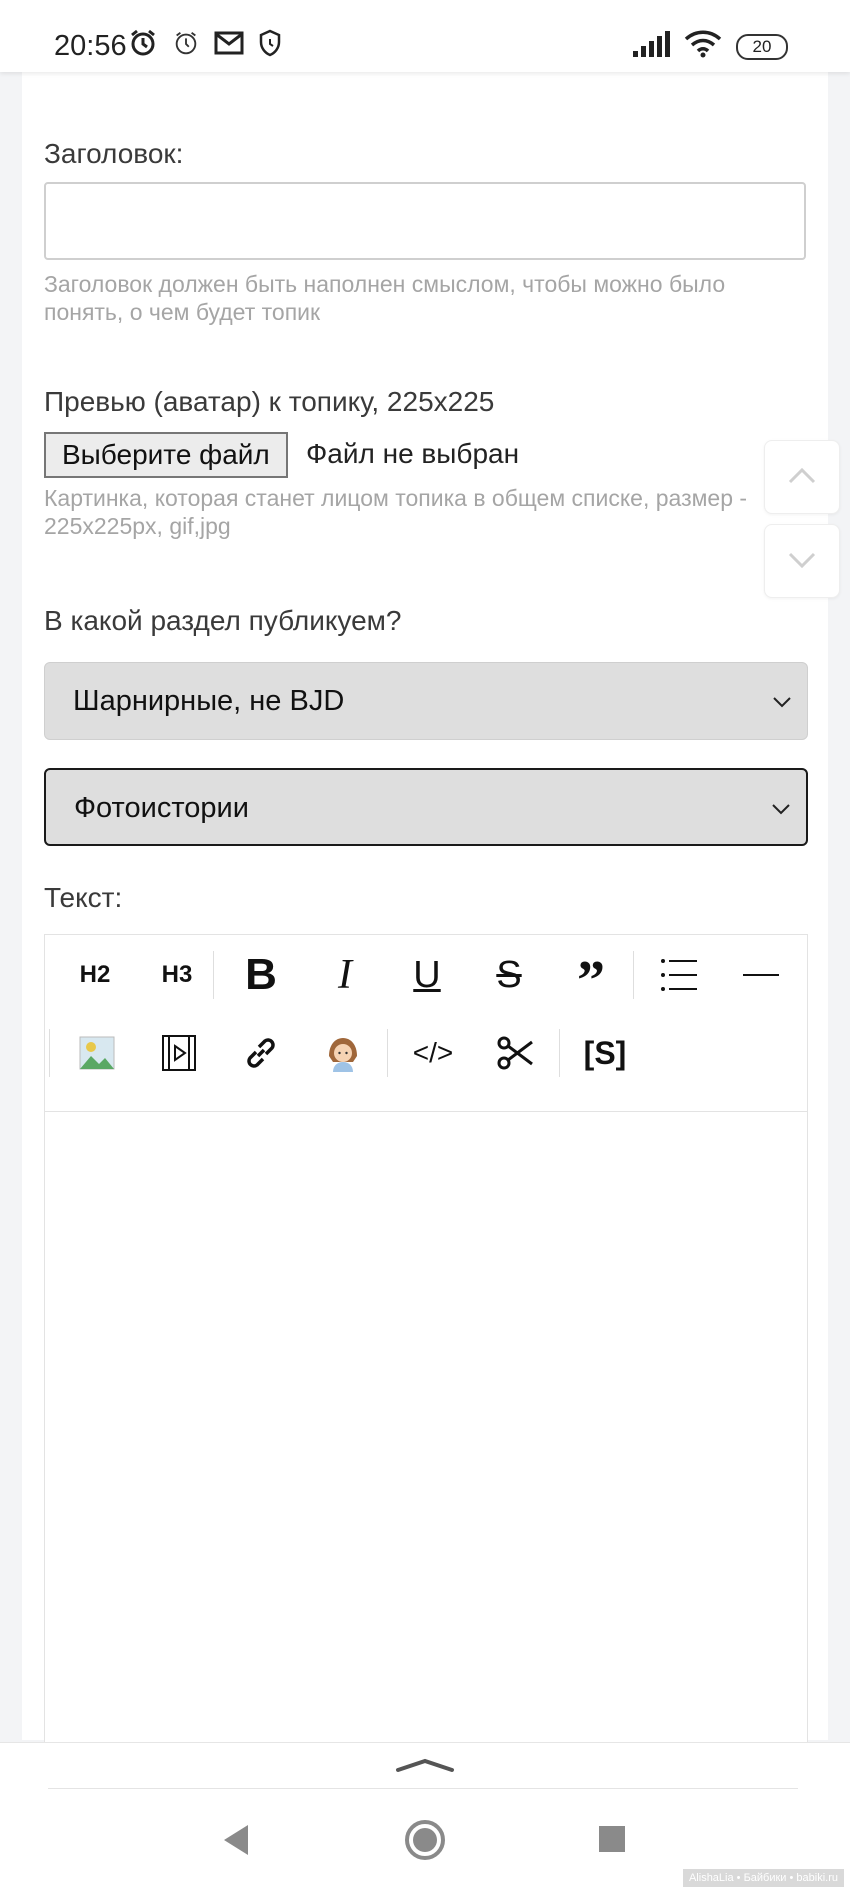 This screenshot has width=850, height=1890. What do you see at coordinates (90, 46) in the screenshot?
I see `status-time: 20:56` at bounding box center [90, 46].